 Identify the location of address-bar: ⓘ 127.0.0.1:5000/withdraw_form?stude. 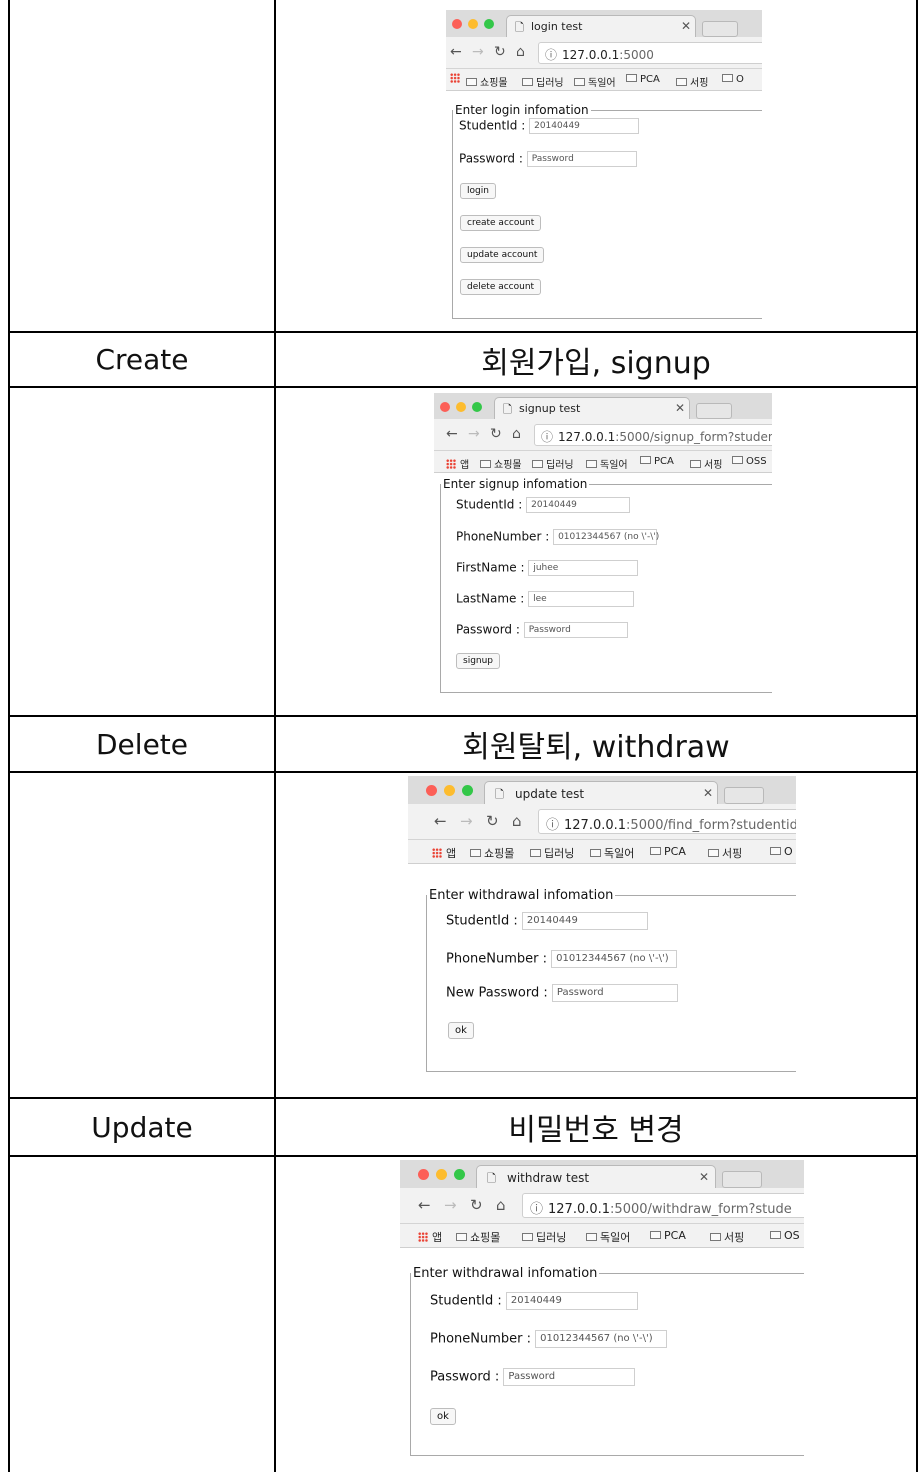
(663, 1205).